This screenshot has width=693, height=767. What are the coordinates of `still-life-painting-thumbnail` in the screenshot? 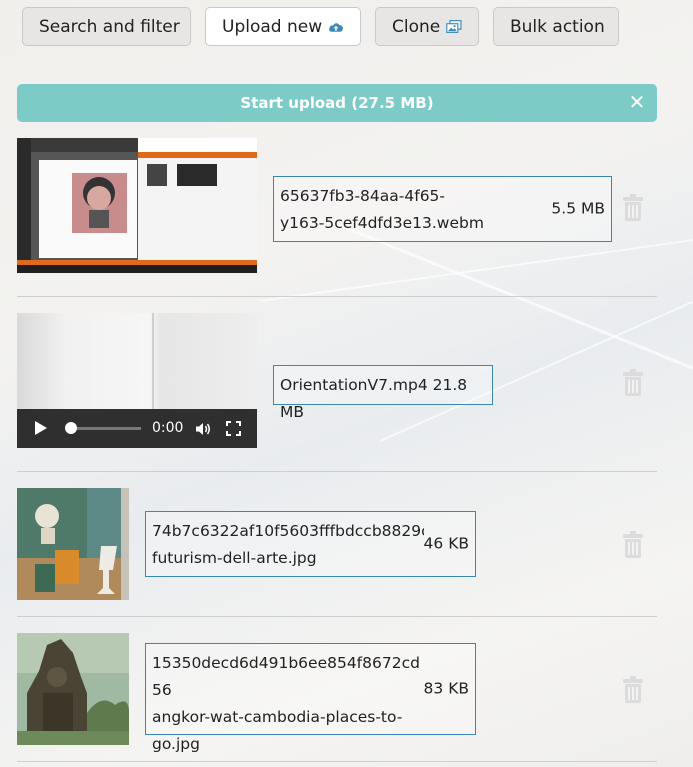 It's located at (73, 544).